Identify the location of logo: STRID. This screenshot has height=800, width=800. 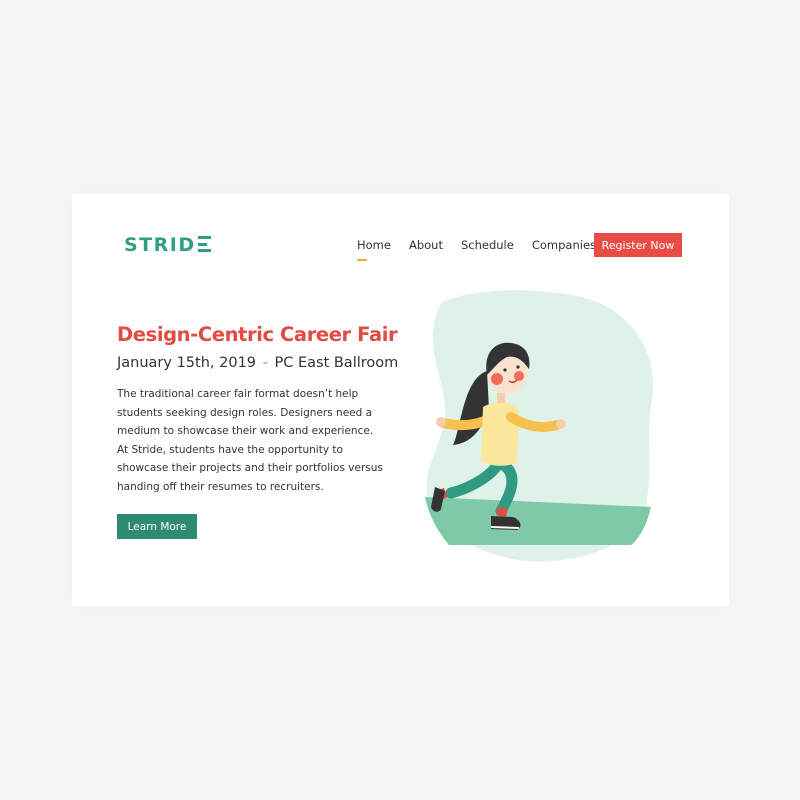
(167, 245).